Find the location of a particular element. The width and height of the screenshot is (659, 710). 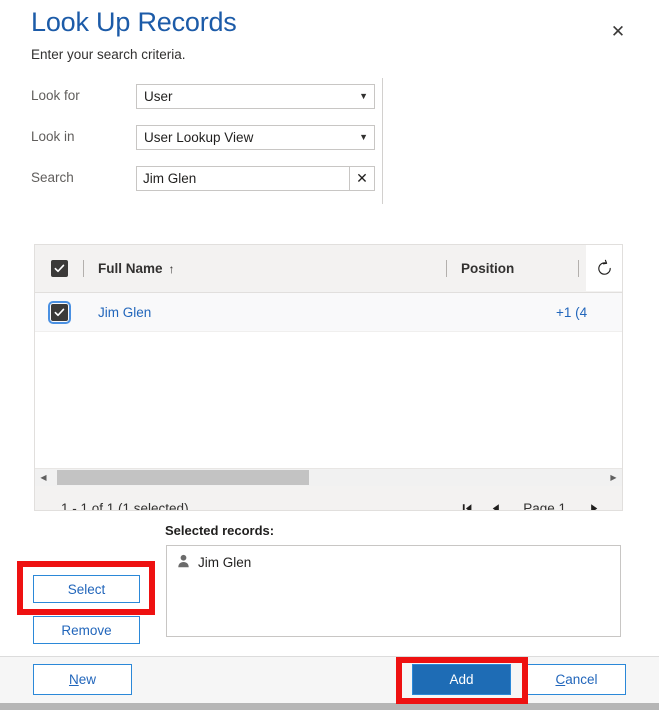

look-for-select: User ▼ is located at coordinates (255, 96).